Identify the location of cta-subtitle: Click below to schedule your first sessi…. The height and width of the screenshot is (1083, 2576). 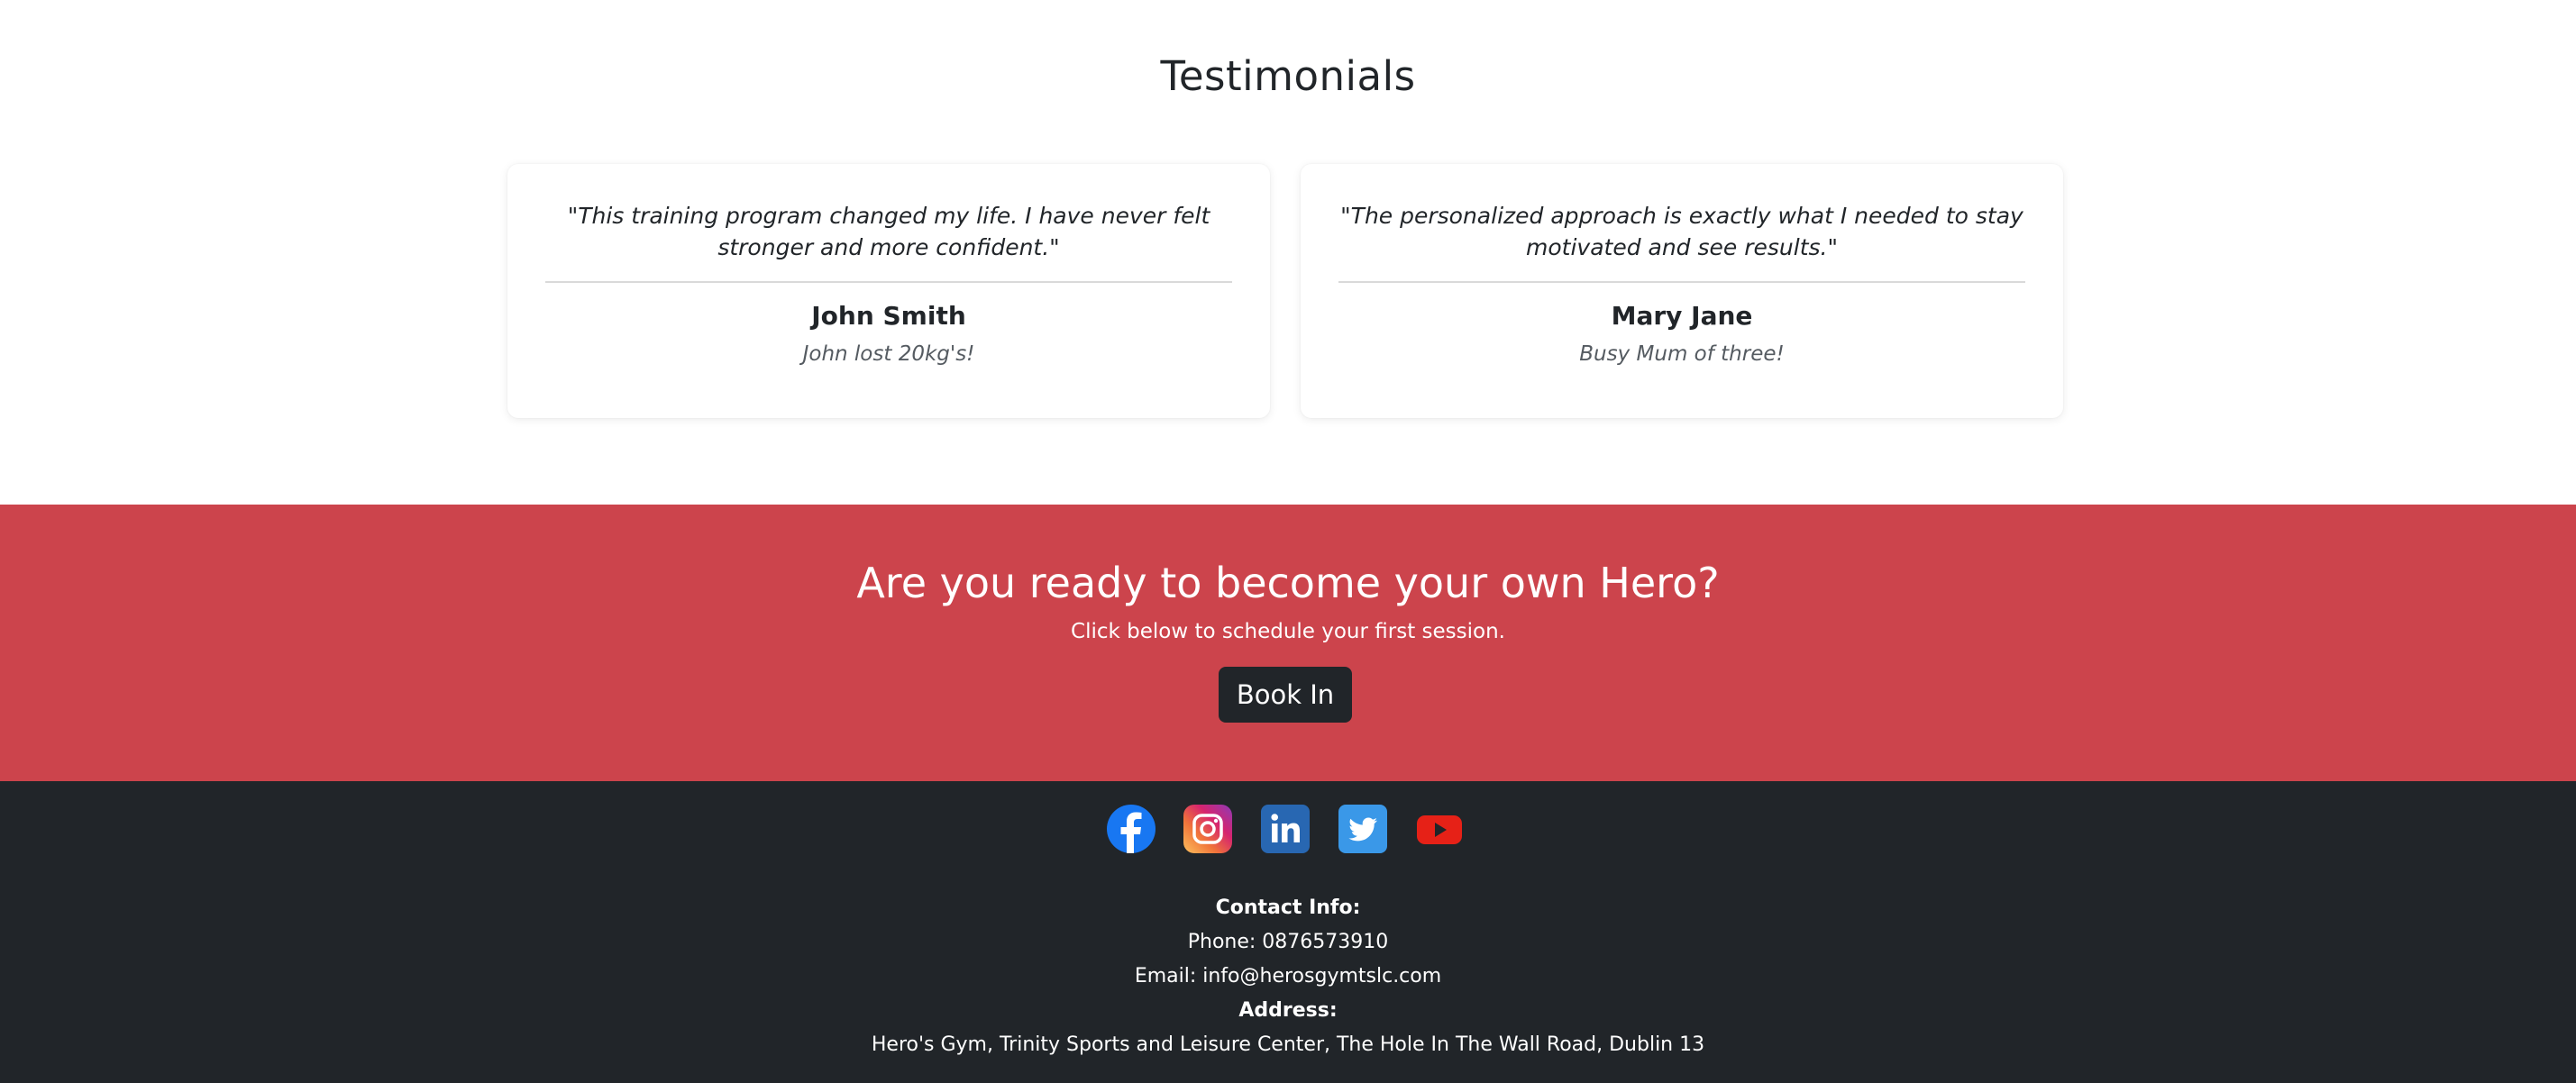
(1288, 631).